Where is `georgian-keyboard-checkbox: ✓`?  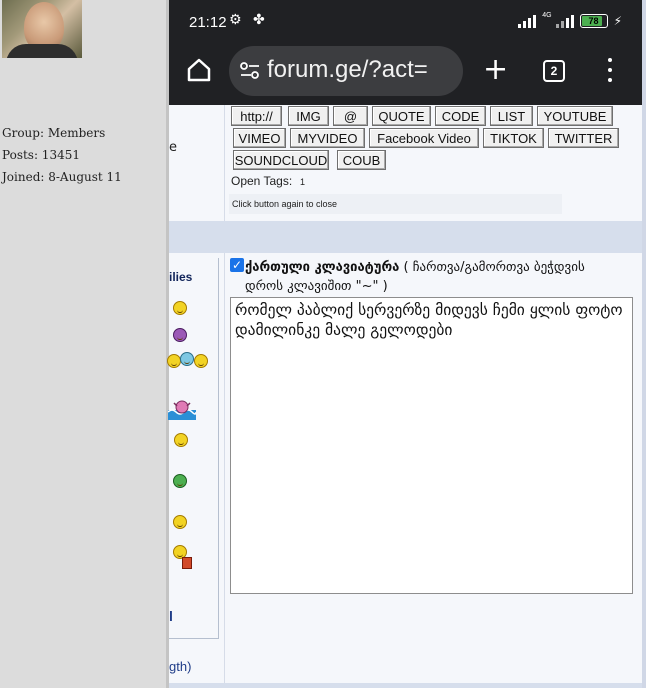
georgian-keyboard-checkbox: ✓ is located at coordinates (237, 265).